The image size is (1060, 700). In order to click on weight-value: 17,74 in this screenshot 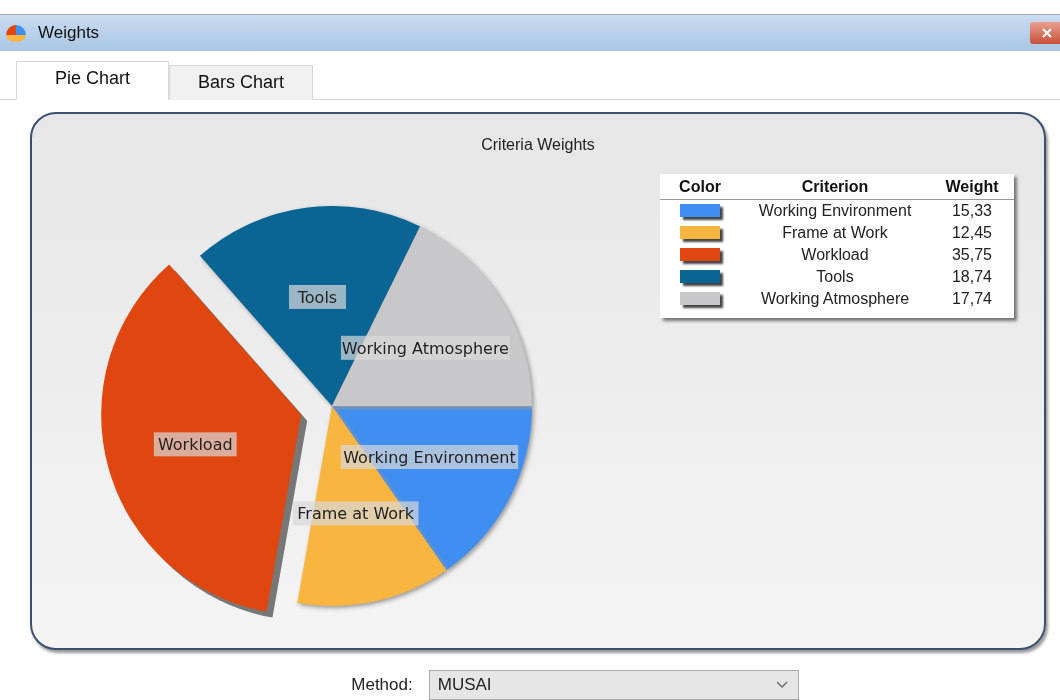, I will do `click(971, 298)`.